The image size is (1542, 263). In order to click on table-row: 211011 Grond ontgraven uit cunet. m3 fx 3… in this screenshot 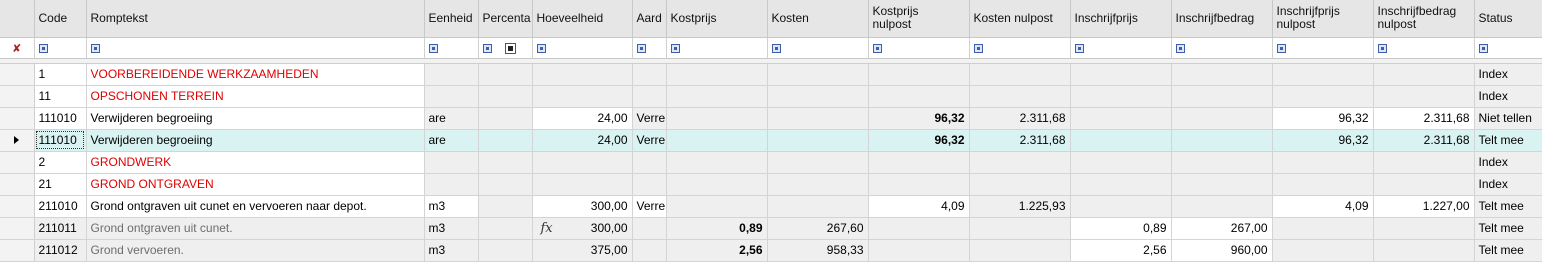, I will do `click(771, 228)`.